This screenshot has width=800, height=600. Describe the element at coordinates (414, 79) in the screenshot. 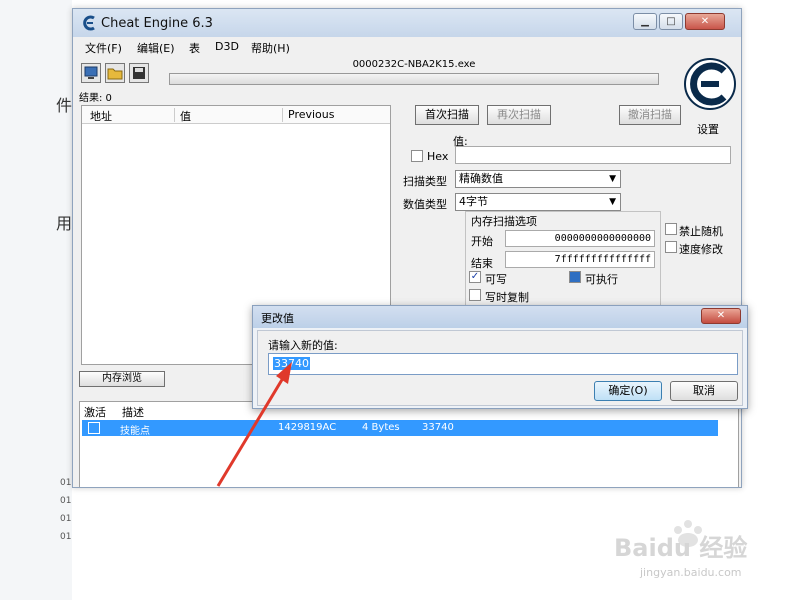

I see `scan-progress-bar` at that location.